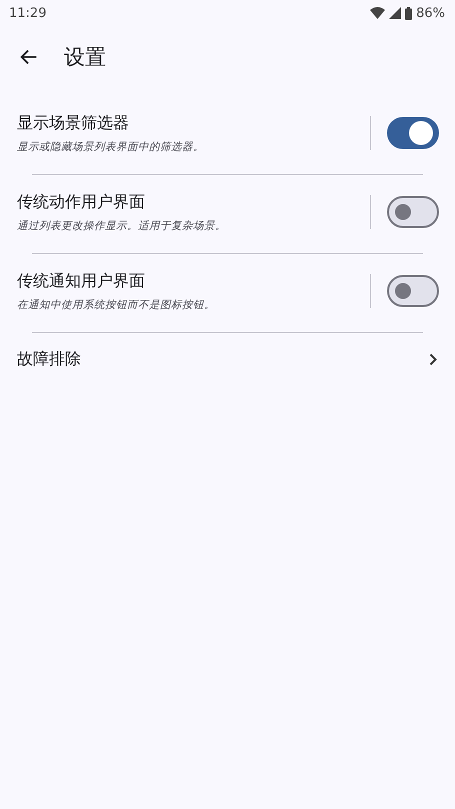  What do you see at coordinates (378, 13) in the screenshot?
I see `wifi-icon` at bounding box center [378, 13].